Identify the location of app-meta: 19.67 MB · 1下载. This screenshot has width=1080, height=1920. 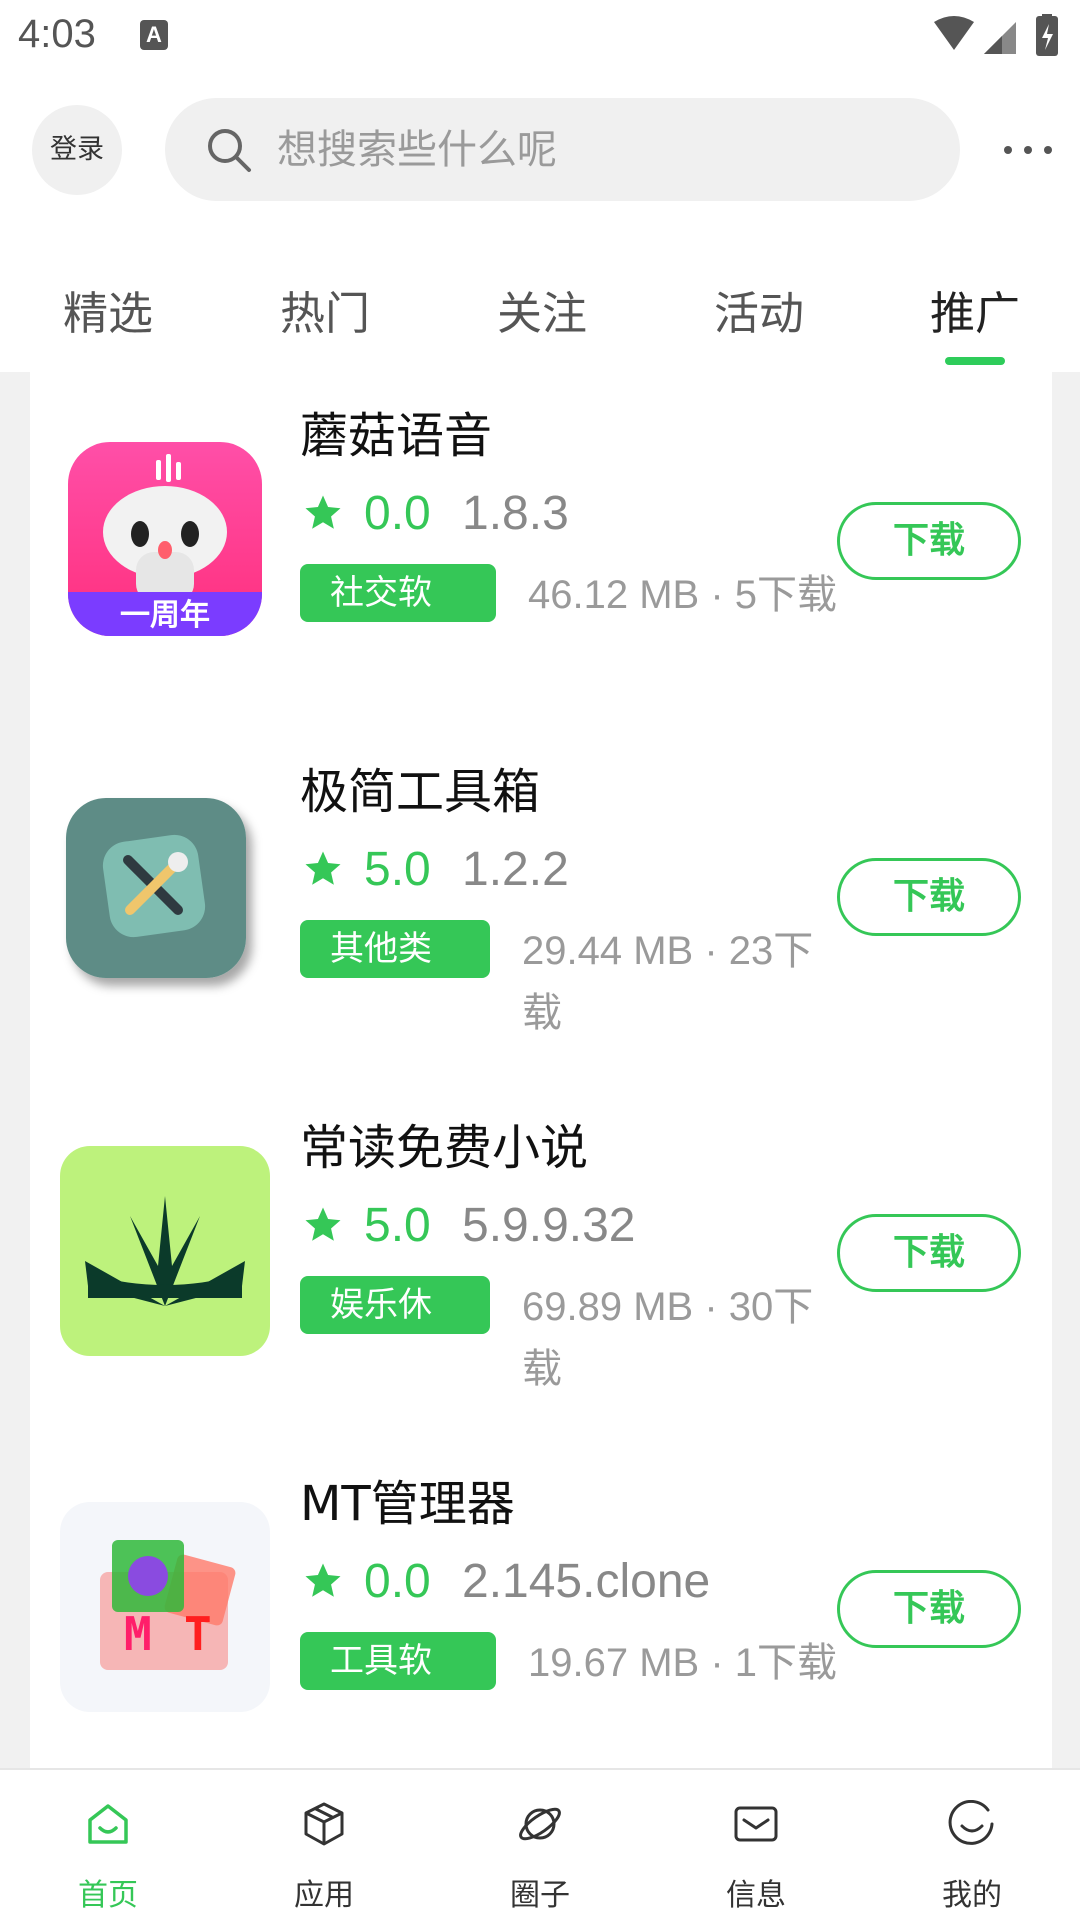
(683, 1663).